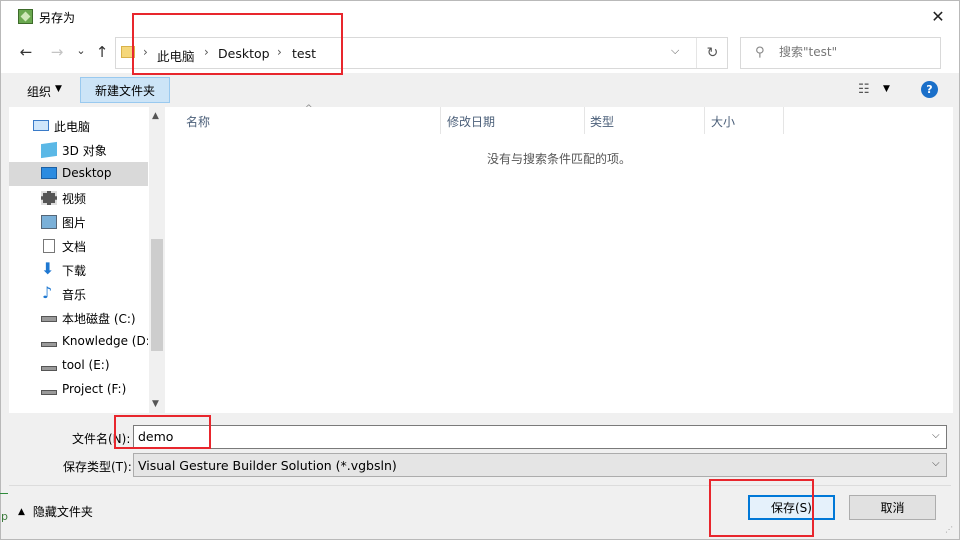 This screenshot has height=540, width=960. I want to click on refresh-button: ↻, so click(712, 53).